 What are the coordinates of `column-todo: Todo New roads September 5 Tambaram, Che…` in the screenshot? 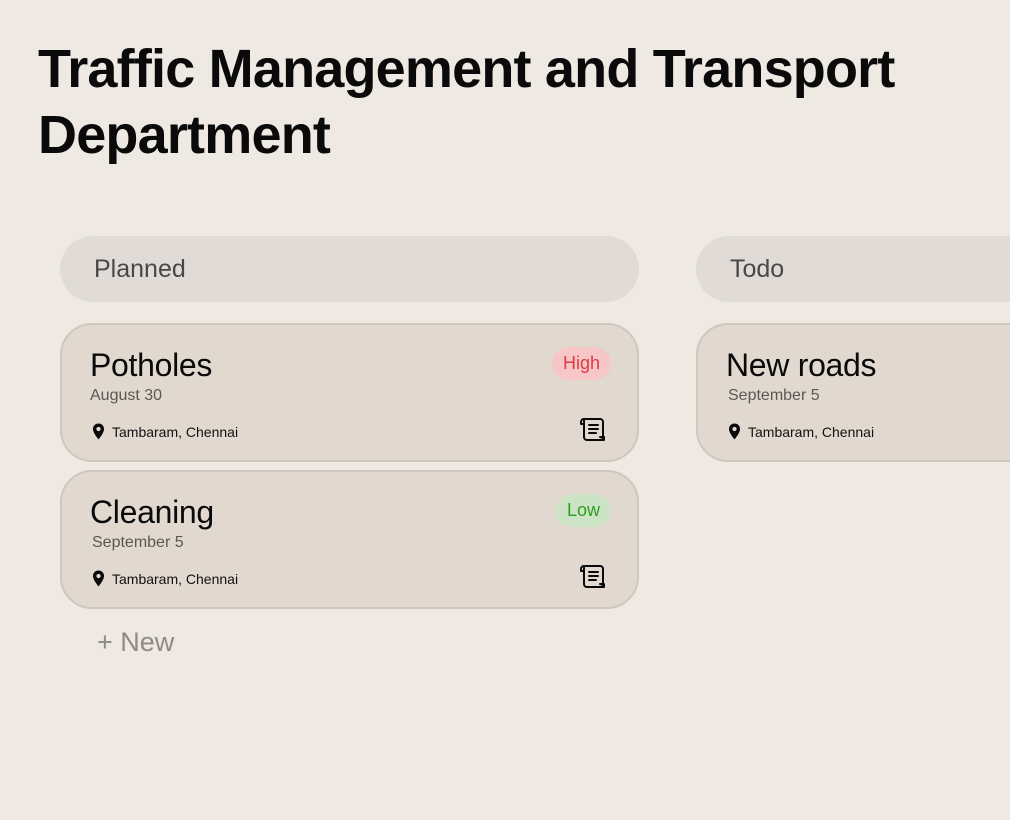 It's located at (853, 349).